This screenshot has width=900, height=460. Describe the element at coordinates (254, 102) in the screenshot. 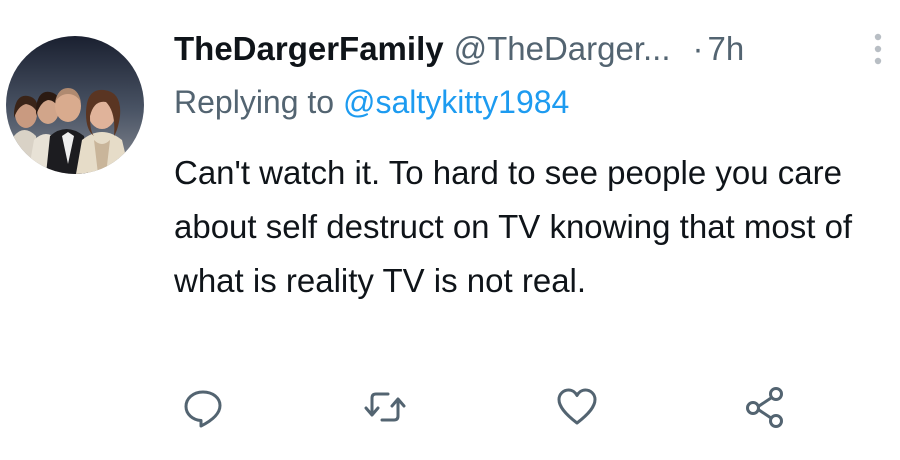

I see `replying-to-label: Replying to` at that location.